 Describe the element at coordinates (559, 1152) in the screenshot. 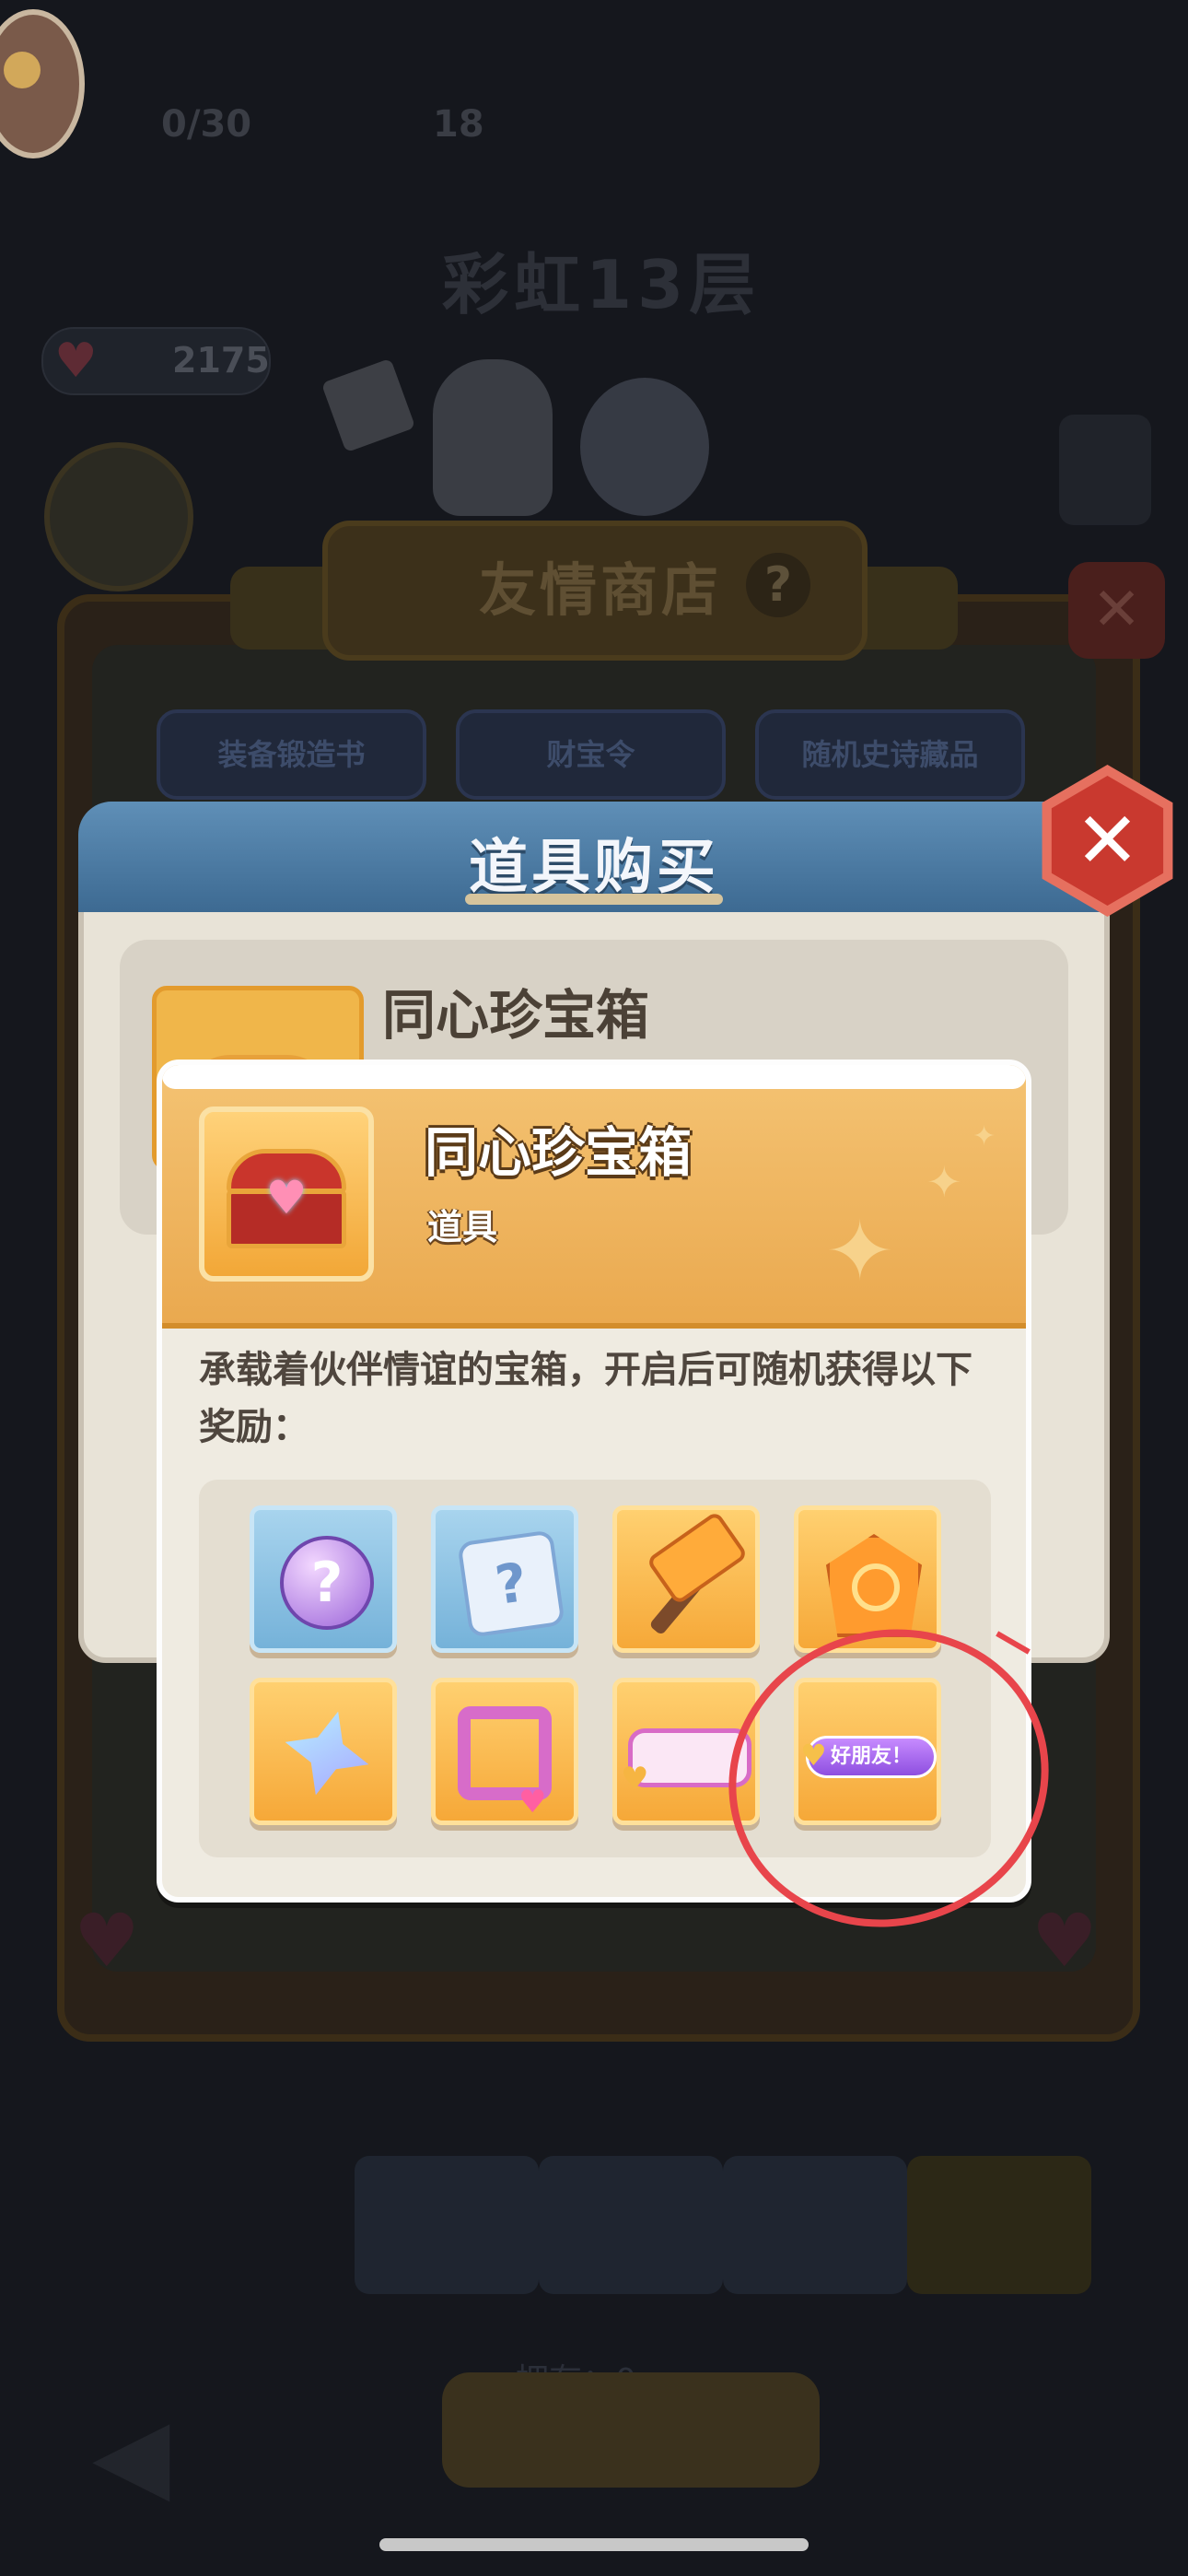

I see `tooltip-item-name: 同心珍宝箱` at that location.